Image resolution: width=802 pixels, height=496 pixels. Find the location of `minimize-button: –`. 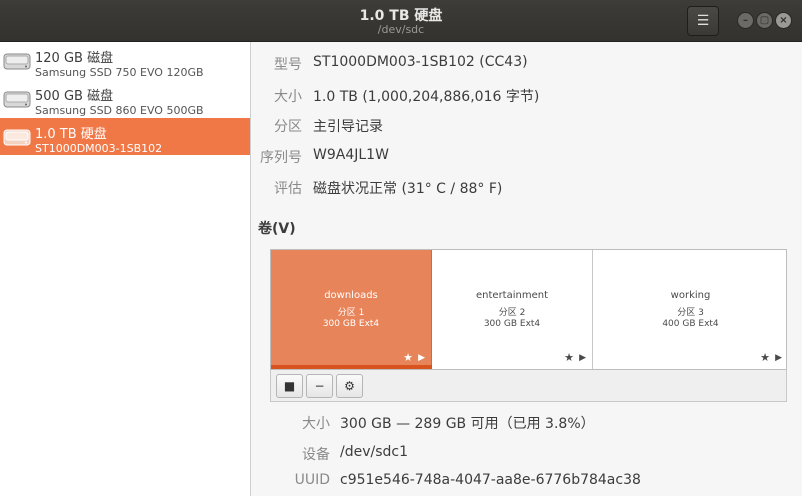

minimize-button: – is located at coordinates (745, 20).